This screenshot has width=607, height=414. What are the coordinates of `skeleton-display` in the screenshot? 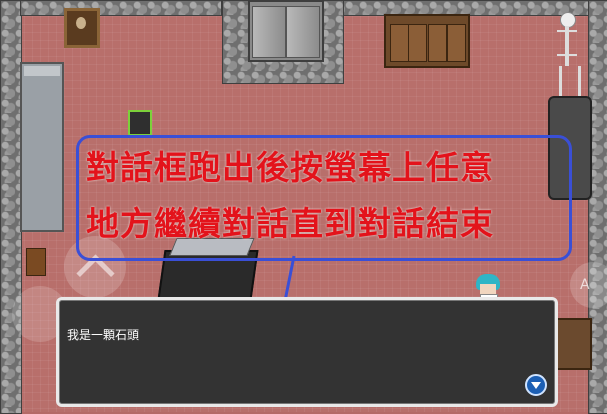 It's located at (567, 57).